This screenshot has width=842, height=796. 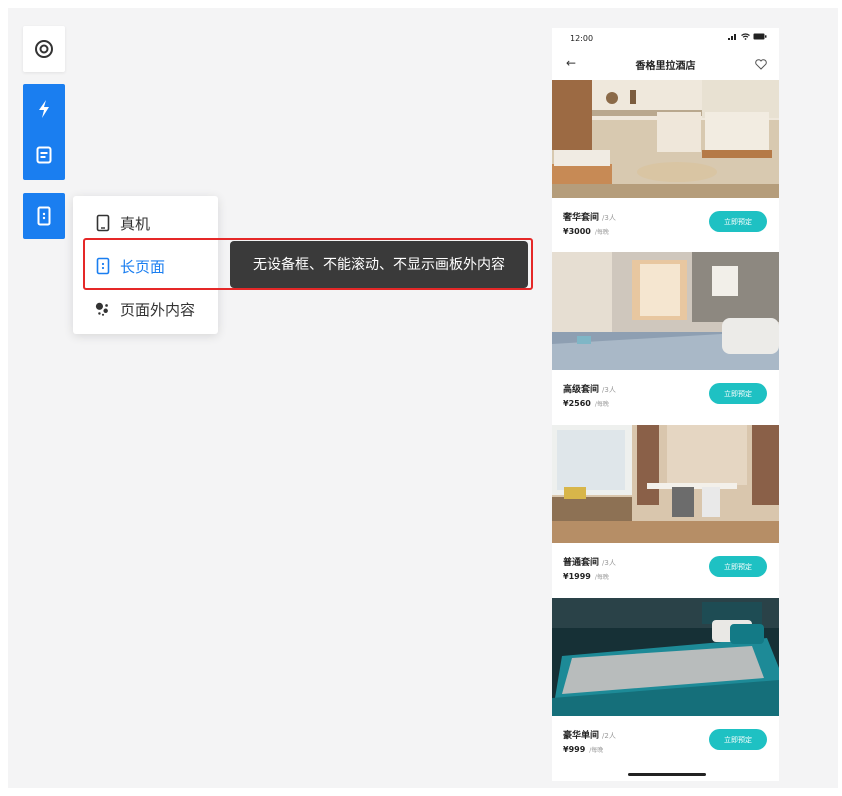 I want to click on menu-item-outside-content: 页面外内容, so click(x=145, y=309).